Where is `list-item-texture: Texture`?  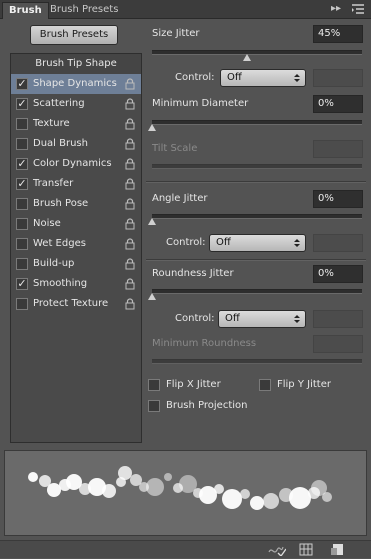
list-item-texture: Texture is located at coordinates (76, 124).